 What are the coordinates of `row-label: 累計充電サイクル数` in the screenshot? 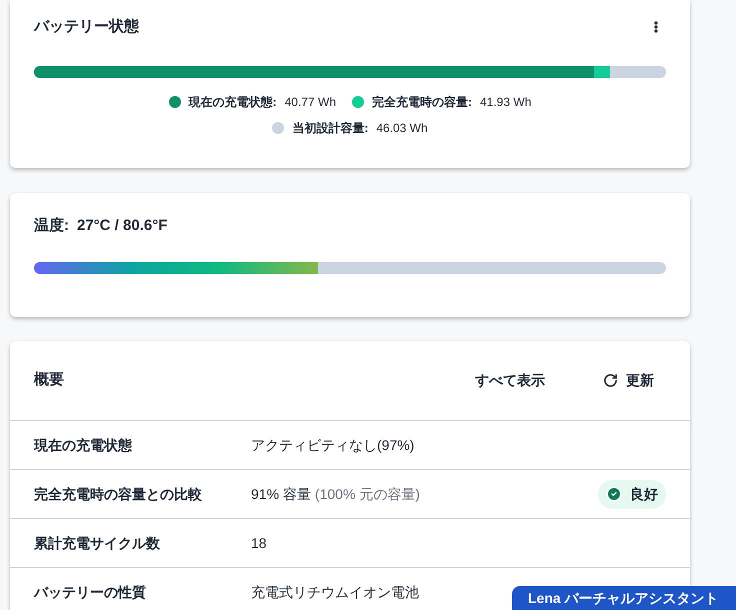 It's located at (97, 543).